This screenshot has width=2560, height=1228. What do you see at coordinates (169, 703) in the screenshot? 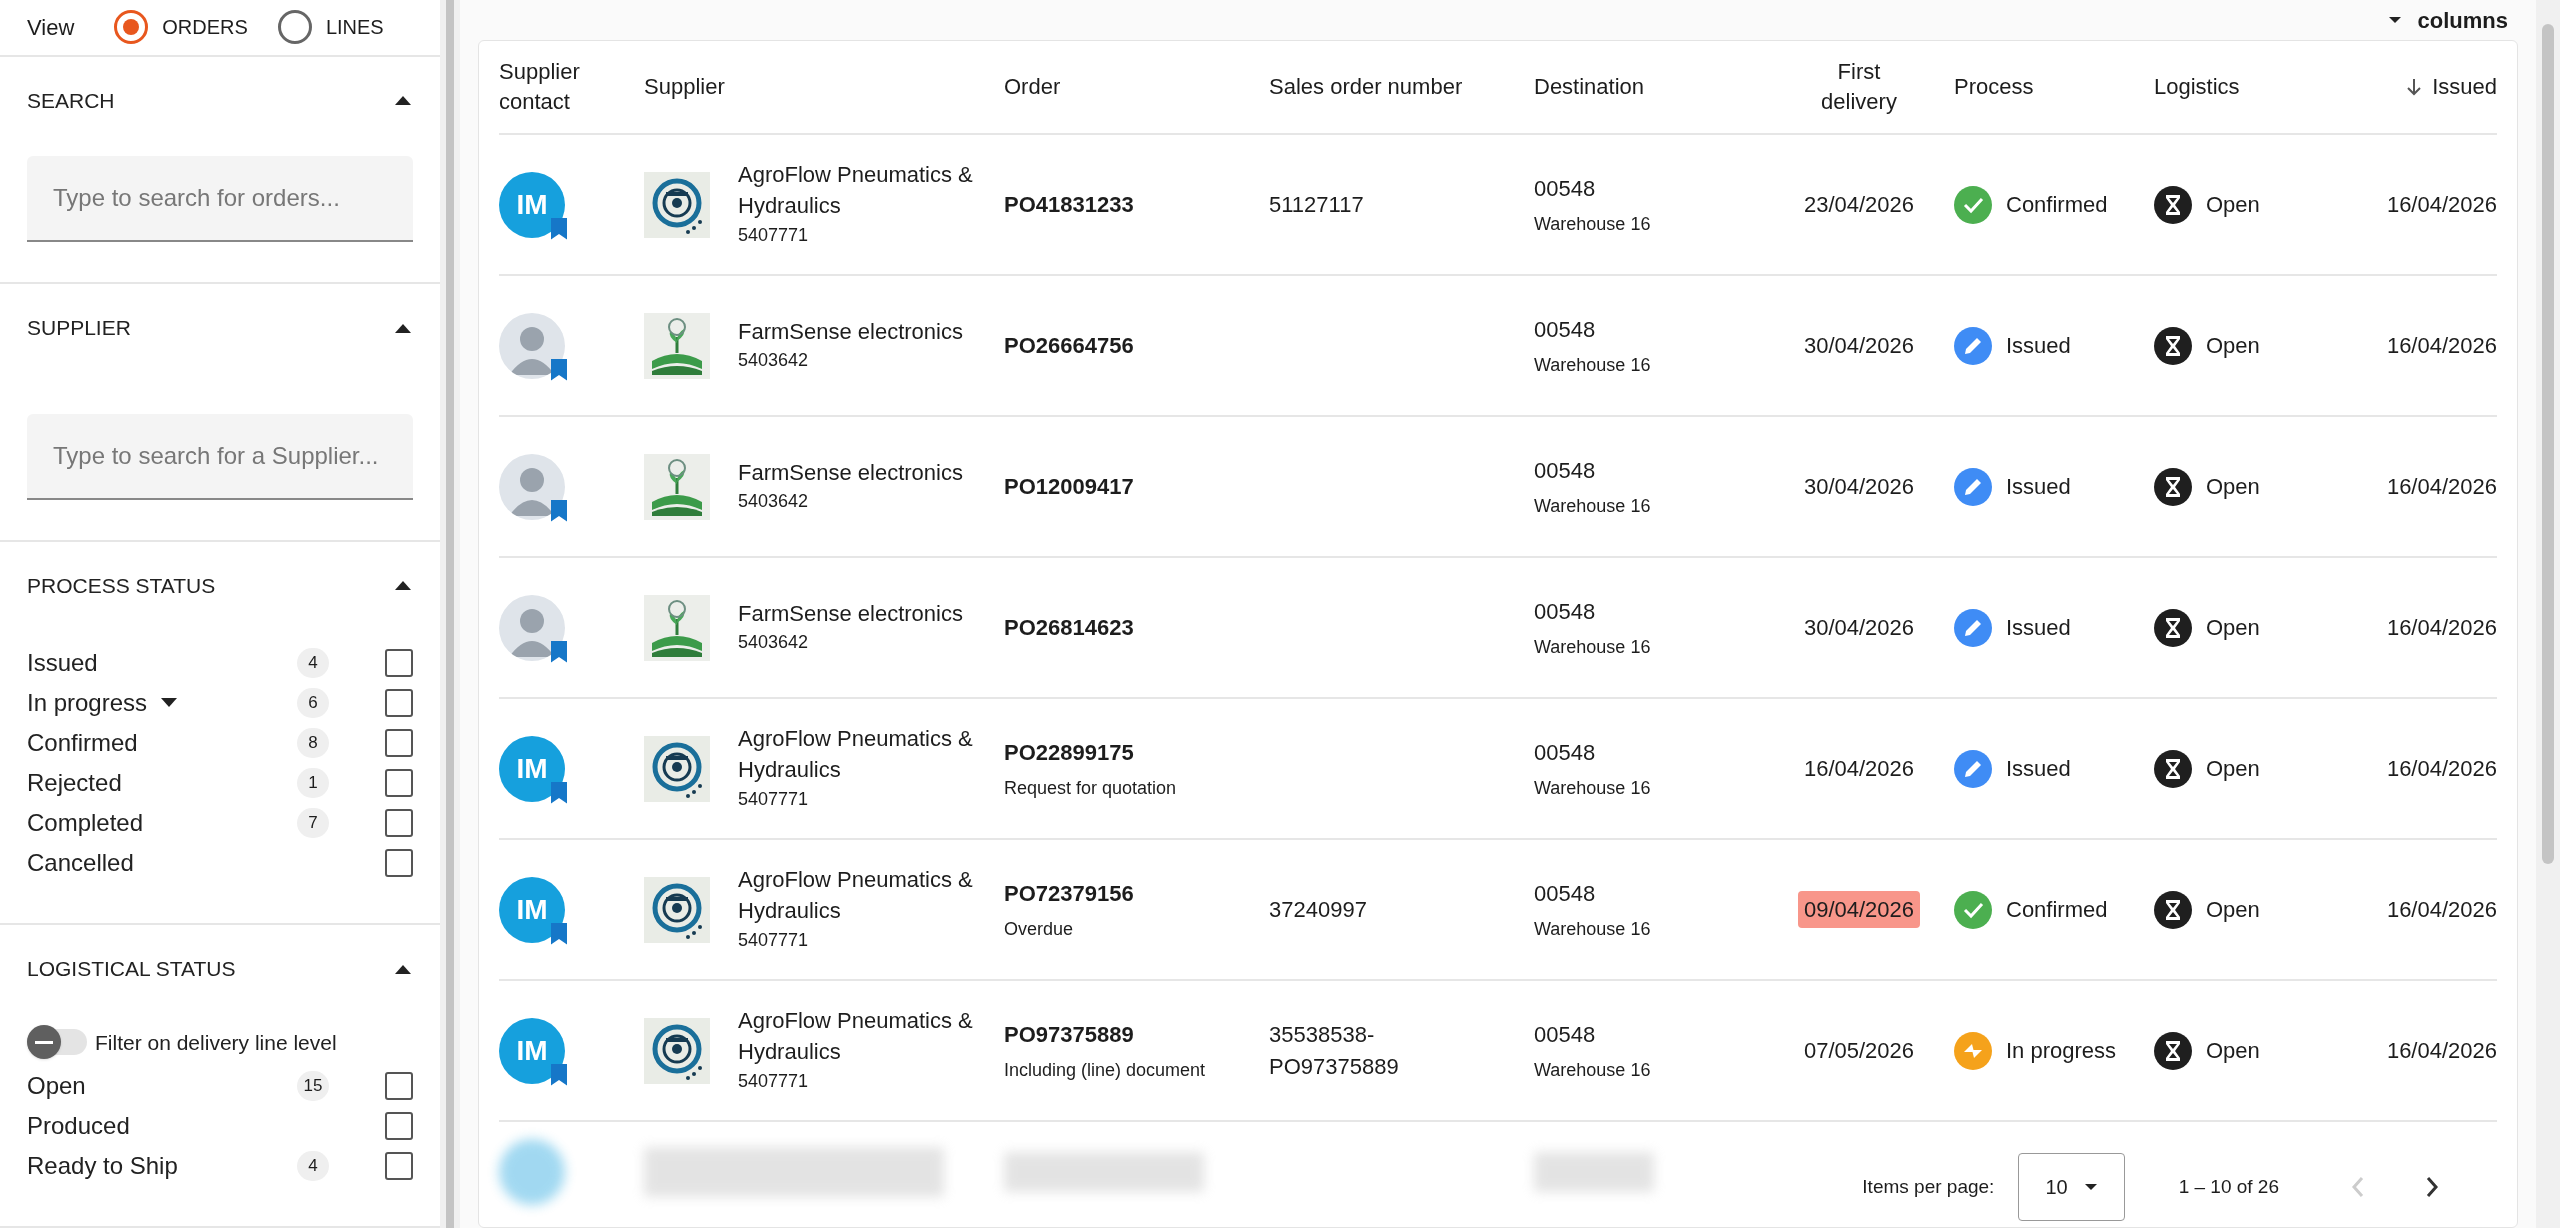
I see `expand-caret-icon` at bounding box center [169, 703].